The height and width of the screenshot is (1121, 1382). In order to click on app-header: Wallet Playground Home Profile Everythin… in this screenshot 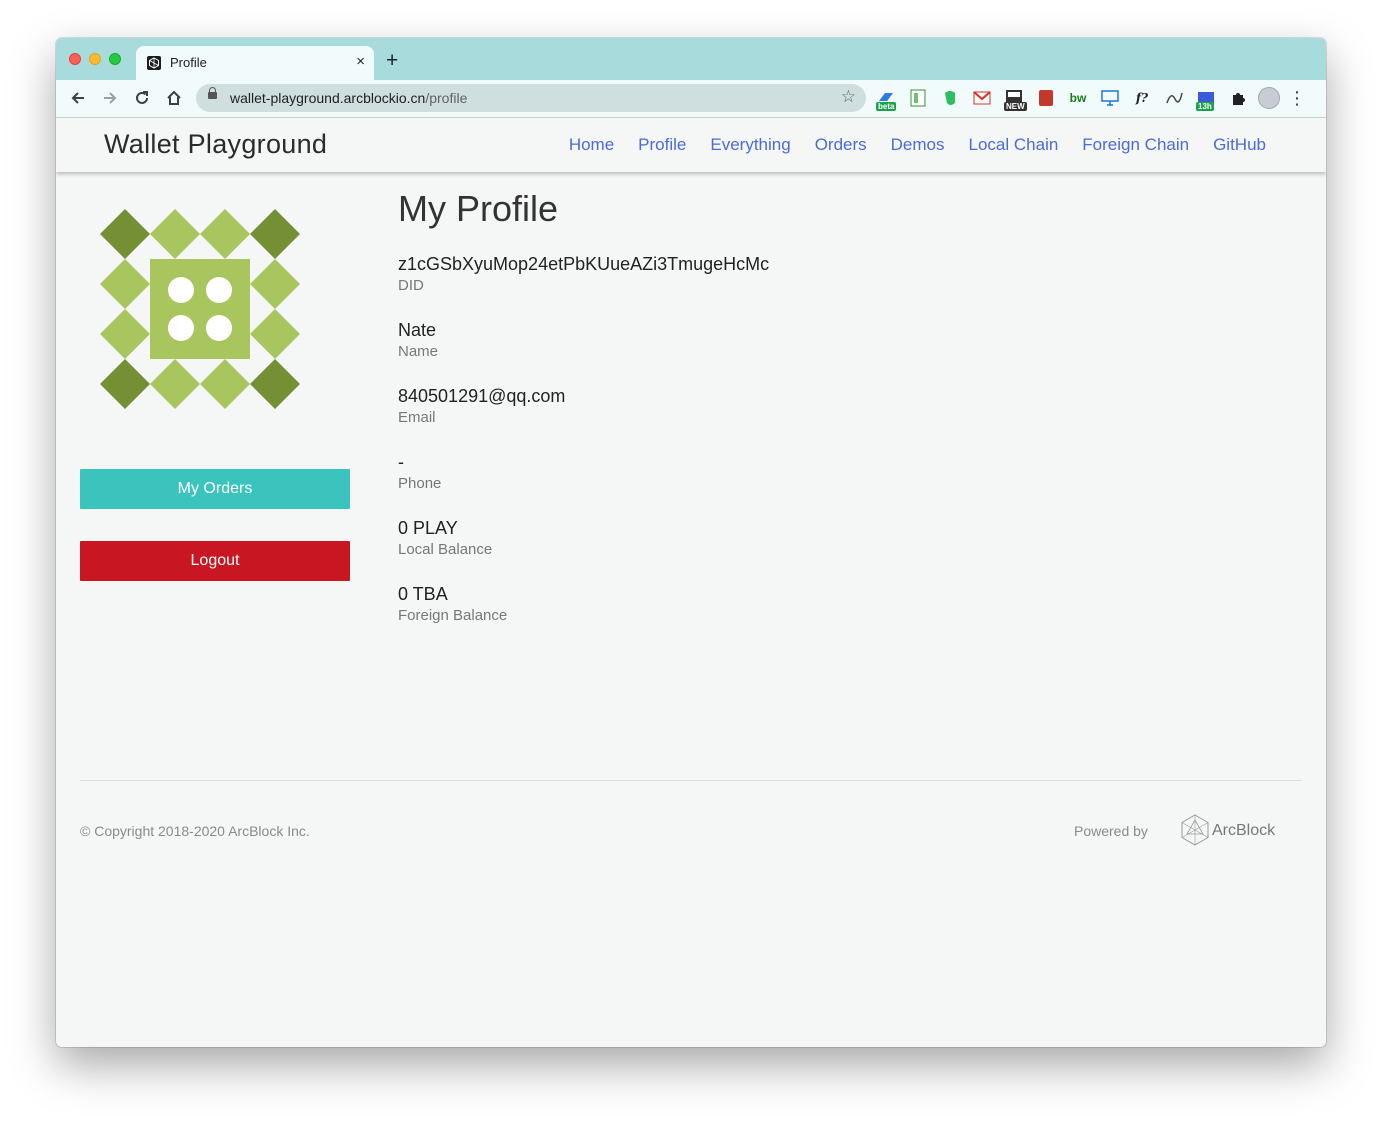, I will do `click(691, 145)`.